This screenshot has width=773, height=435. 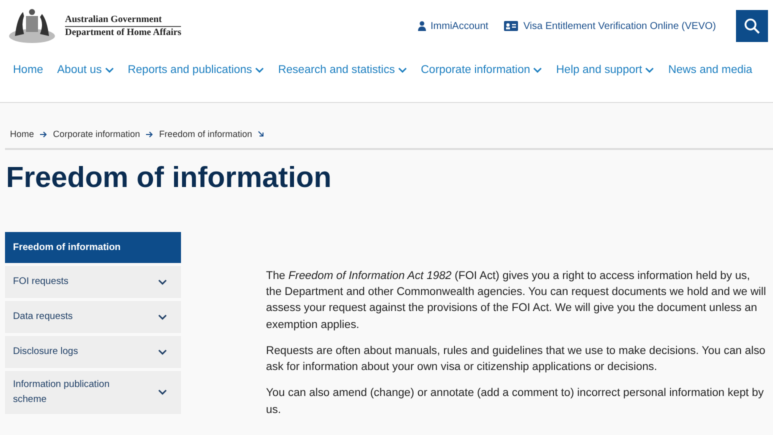 I want to click on nav-link: Corporate information, so click(x=481, y=70).